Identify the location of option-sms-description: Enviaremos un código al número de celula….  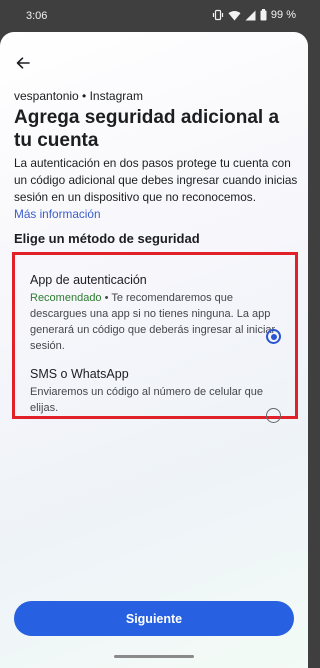
(146, 400).